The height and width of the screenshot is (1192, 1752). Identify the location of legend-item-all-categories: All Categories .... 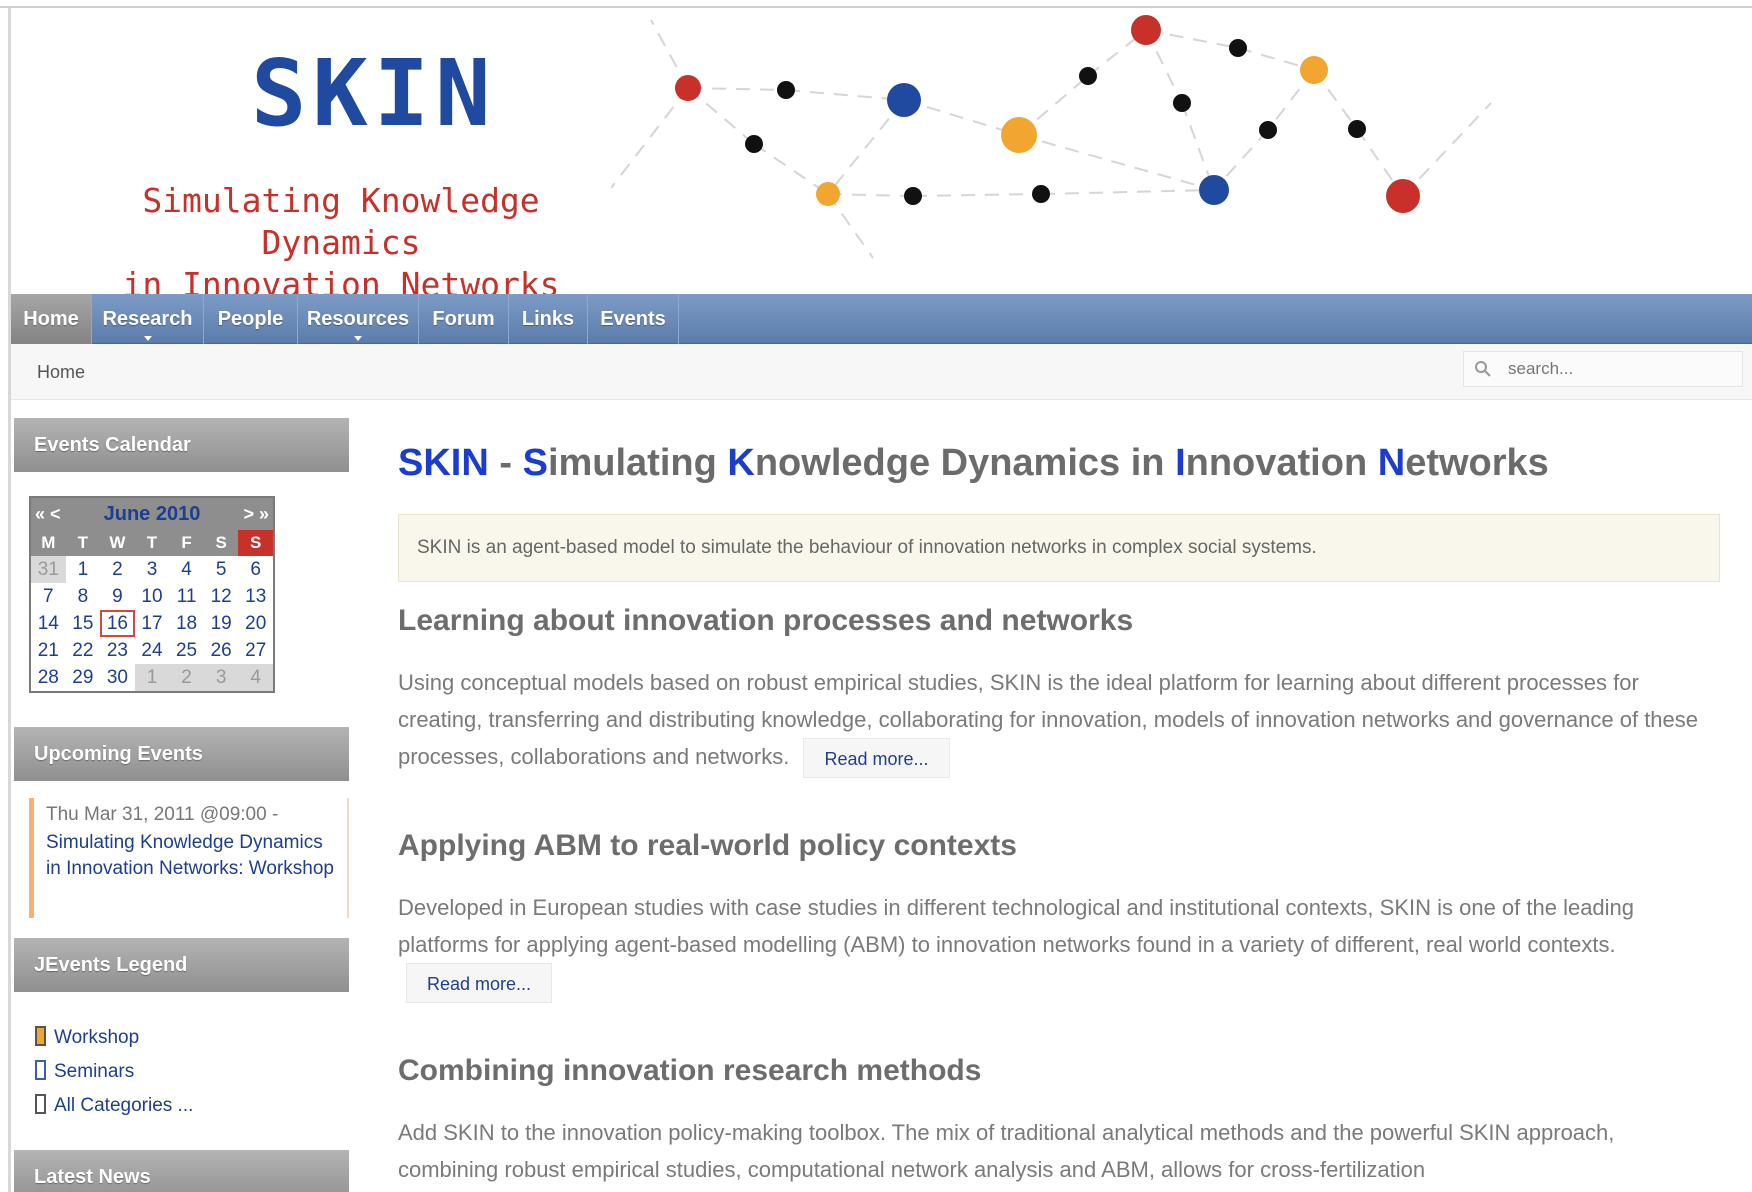
(114, 1105).